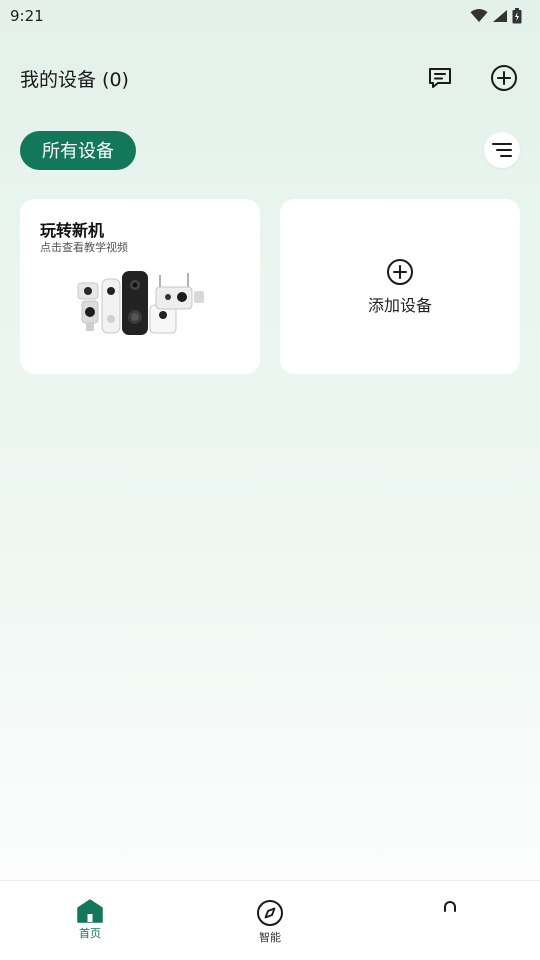 The image size is (540, 960). I want to click on home-icon, so click(90, 911).